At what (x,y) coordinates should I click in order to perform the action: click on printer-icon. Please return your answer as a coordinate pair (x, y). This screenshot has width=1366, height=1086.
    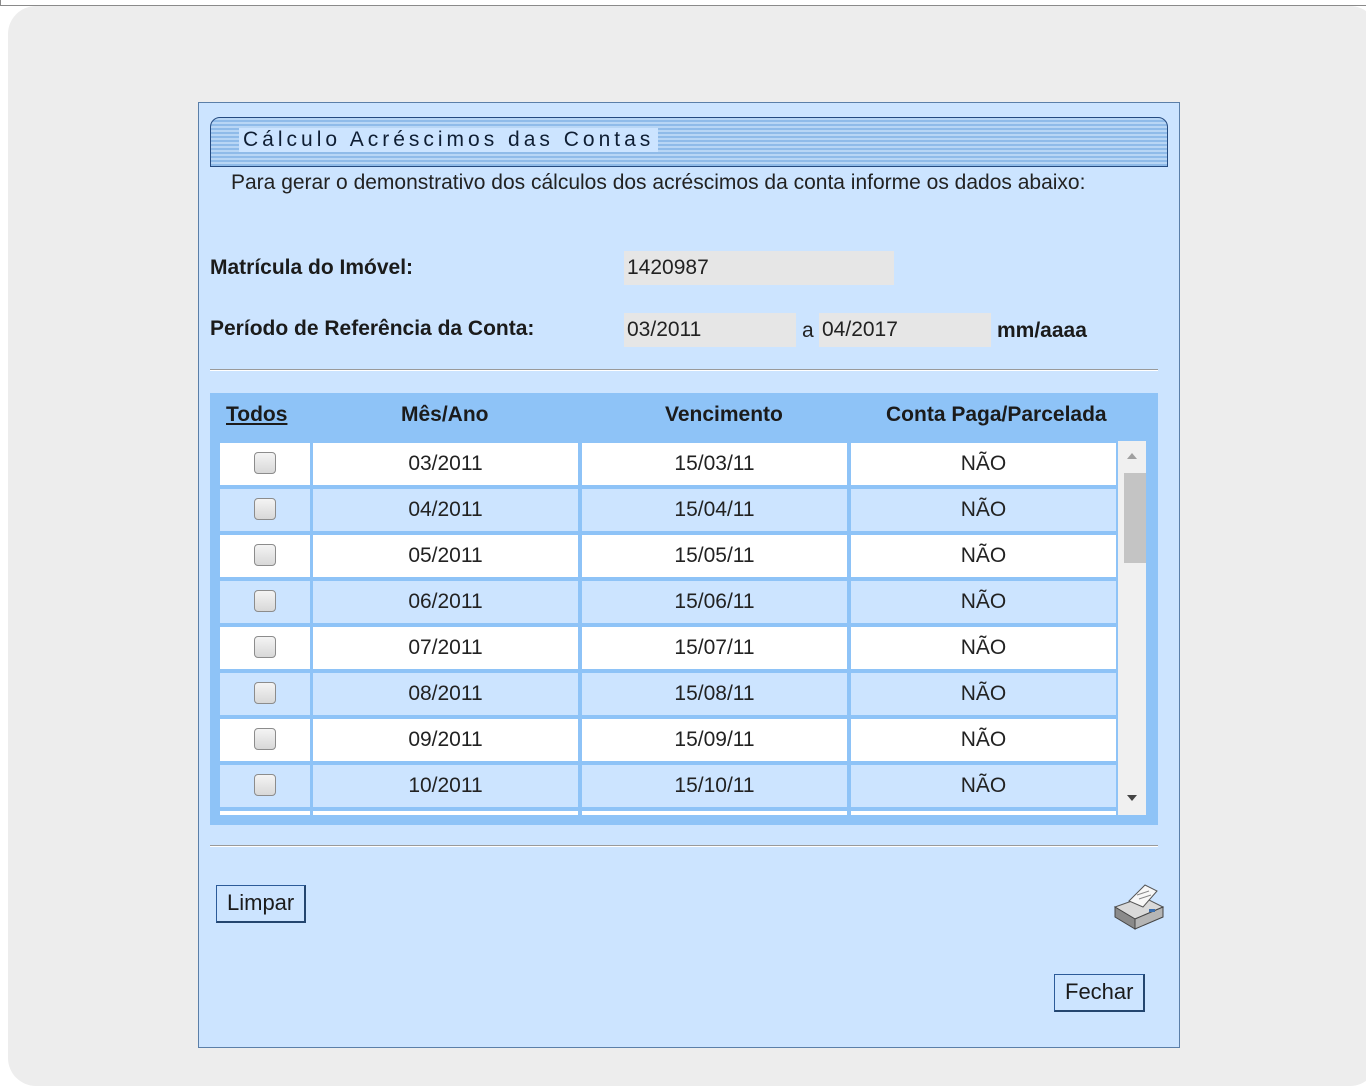
    Looking at the image, I should click on (1135, 905).